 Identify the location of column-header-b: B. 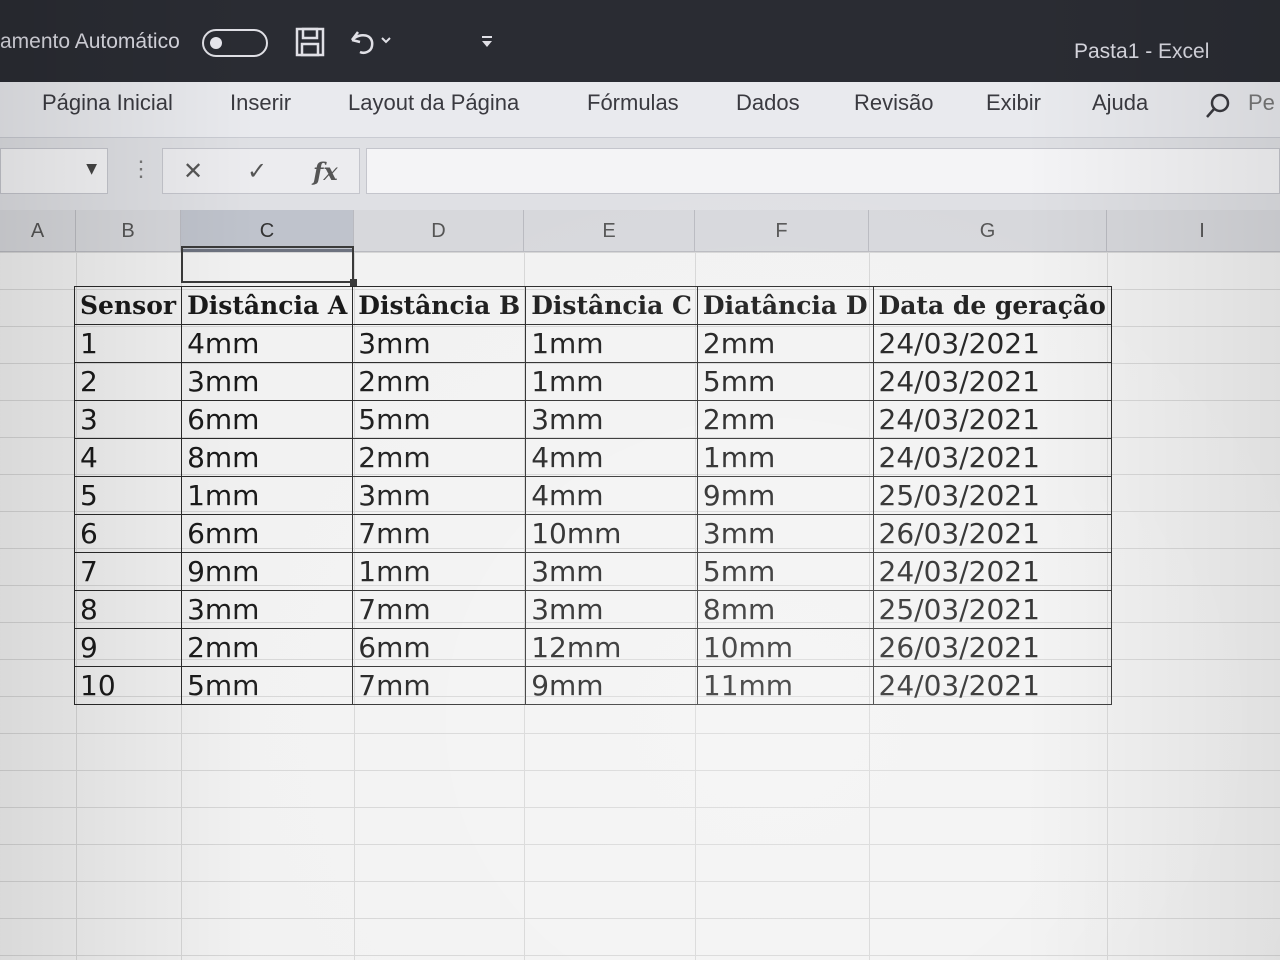
(128, 231).